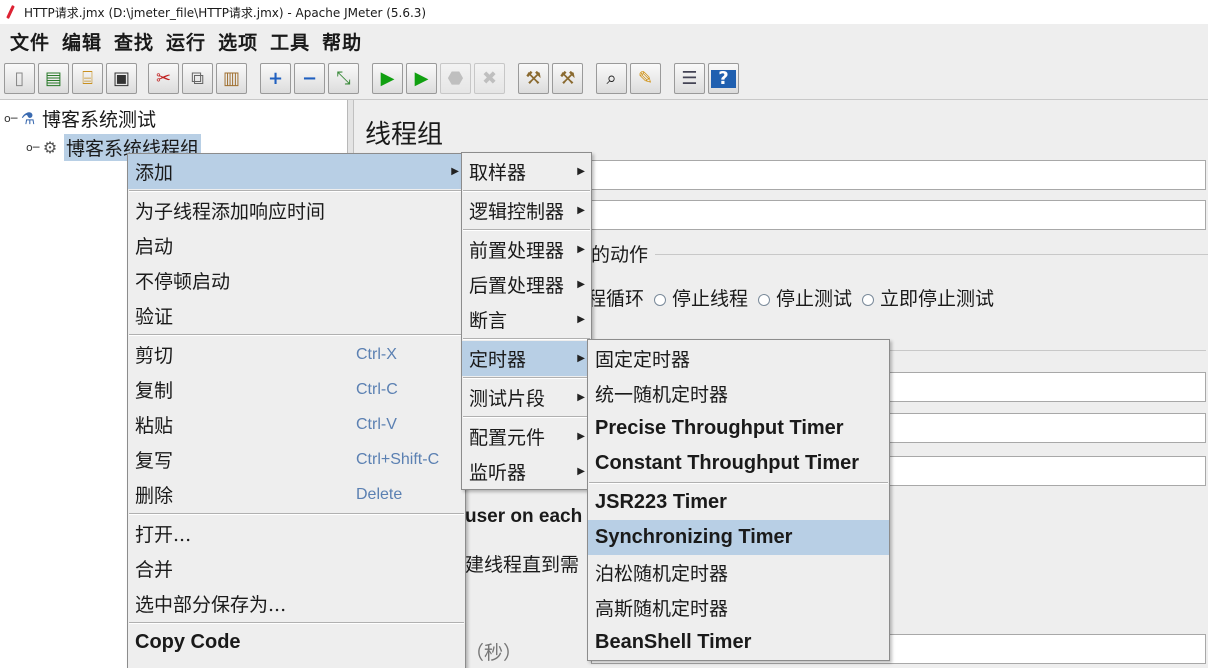 The height and width of the screenshot is (668, 1208). What do you see at coordinates (738, 428) in the screenshot?
I see `timer-item-precise-throughput-timer: Precise Throughput Timer` at bounding box center [738, 428].